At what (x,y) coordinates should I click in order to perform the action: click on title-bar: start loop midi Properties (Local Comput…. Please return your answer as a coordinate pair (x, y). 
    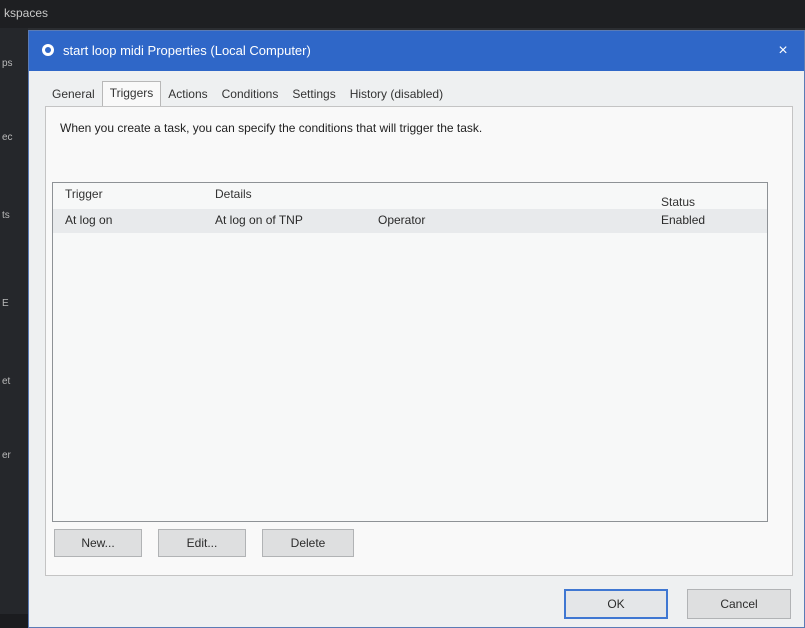
    Looking at the image, I should click on (416, 51).